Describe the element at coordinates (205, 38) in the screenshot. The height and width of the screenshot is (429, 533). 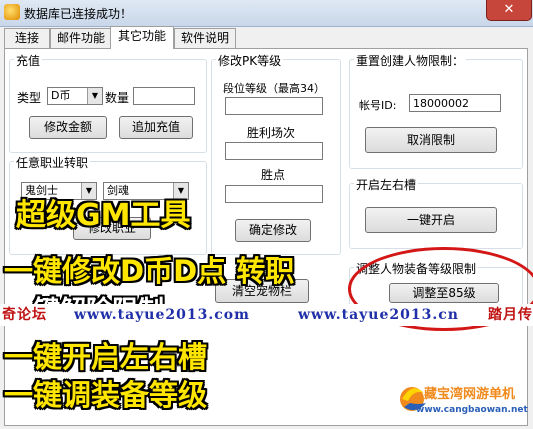
I see `tab-help: 软件说明` at that location.